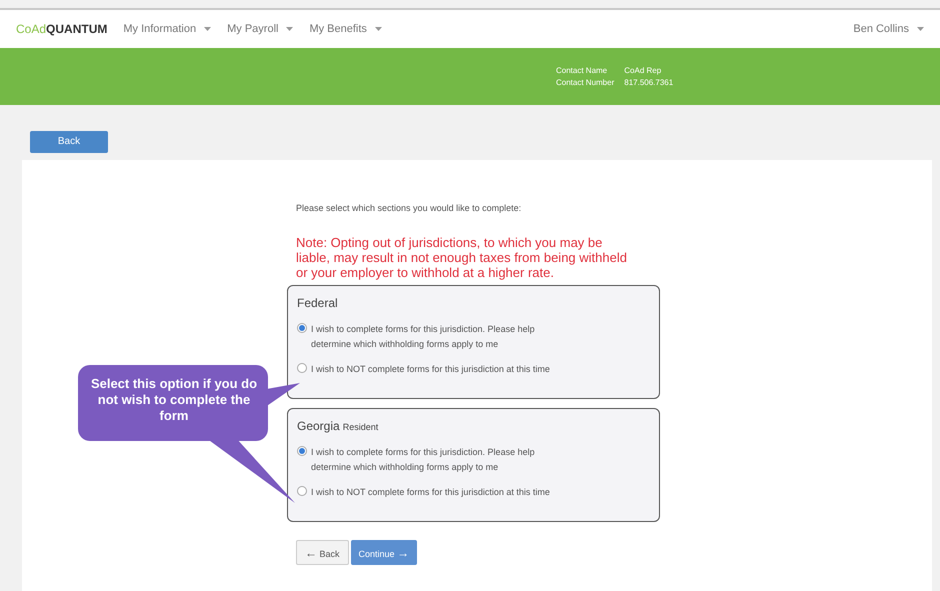 The image size is (940, 591). I want to click on panel-subtitle: Resident, so click(360, 427).